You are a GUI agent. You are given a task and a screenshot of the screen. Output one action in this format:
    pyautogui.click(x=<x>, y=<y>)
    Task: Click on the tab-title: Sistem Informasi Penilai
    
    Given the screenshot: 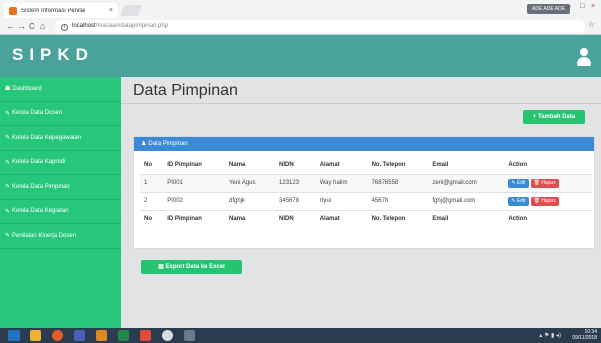 What is the action you would take?
    pyautogui.click(x=53, y=10)
    